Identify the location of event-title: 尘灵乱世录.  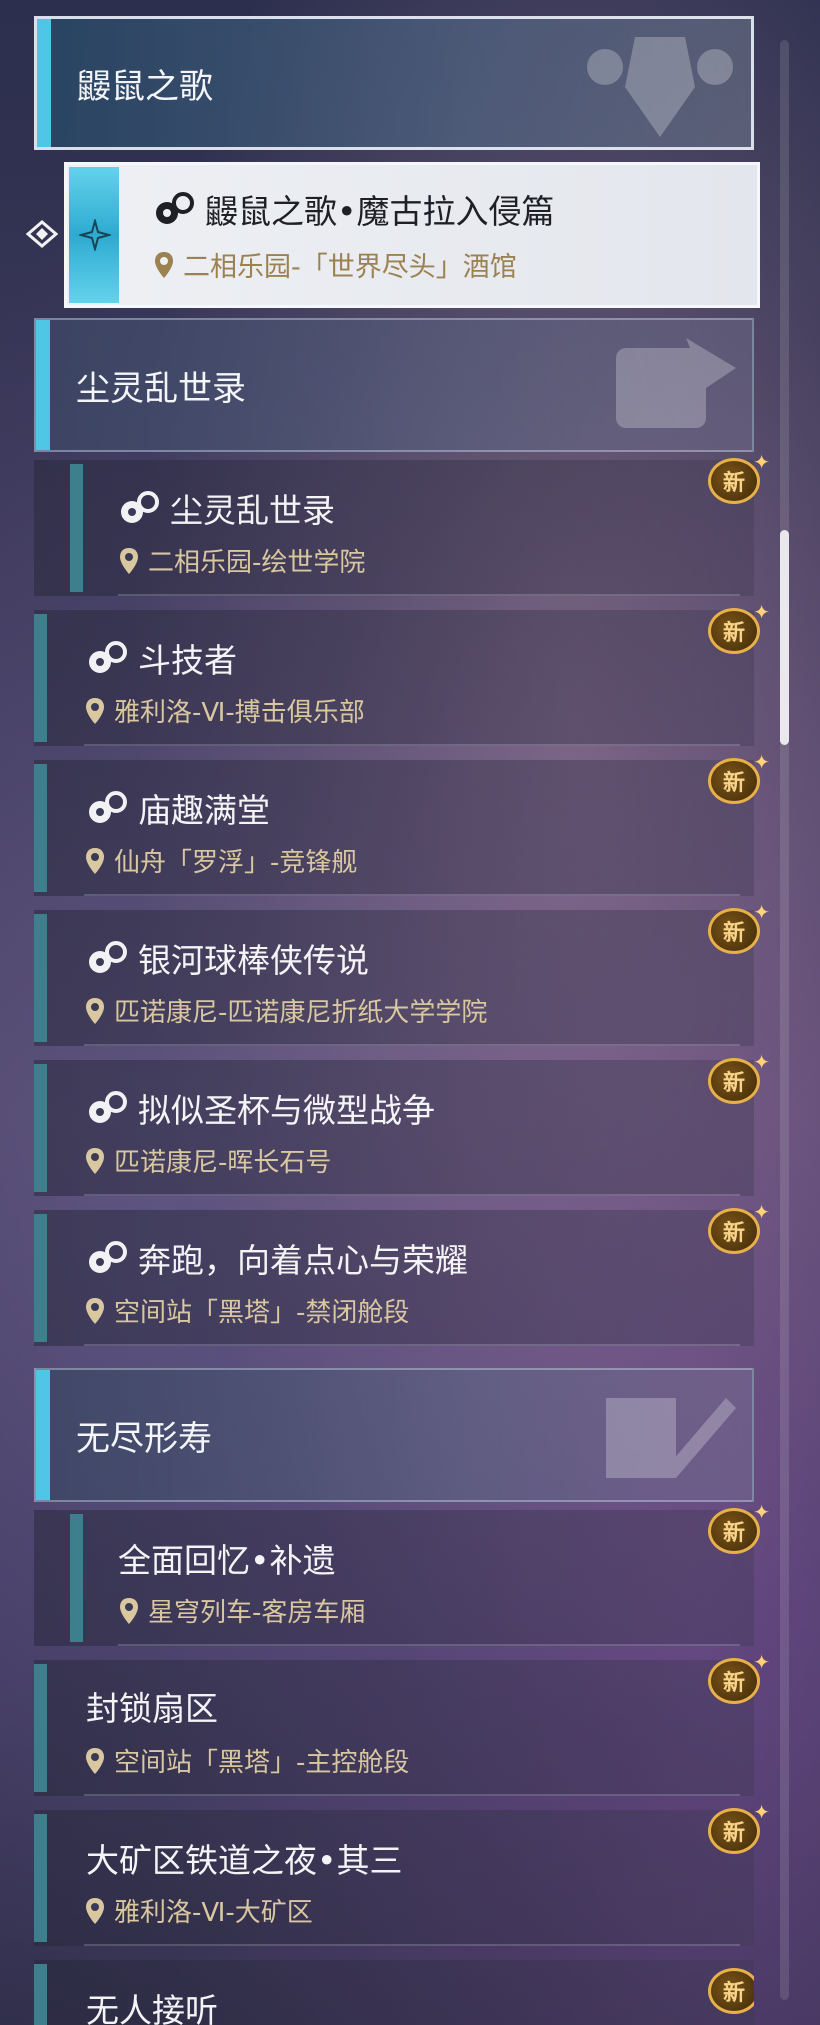
(252, 510).